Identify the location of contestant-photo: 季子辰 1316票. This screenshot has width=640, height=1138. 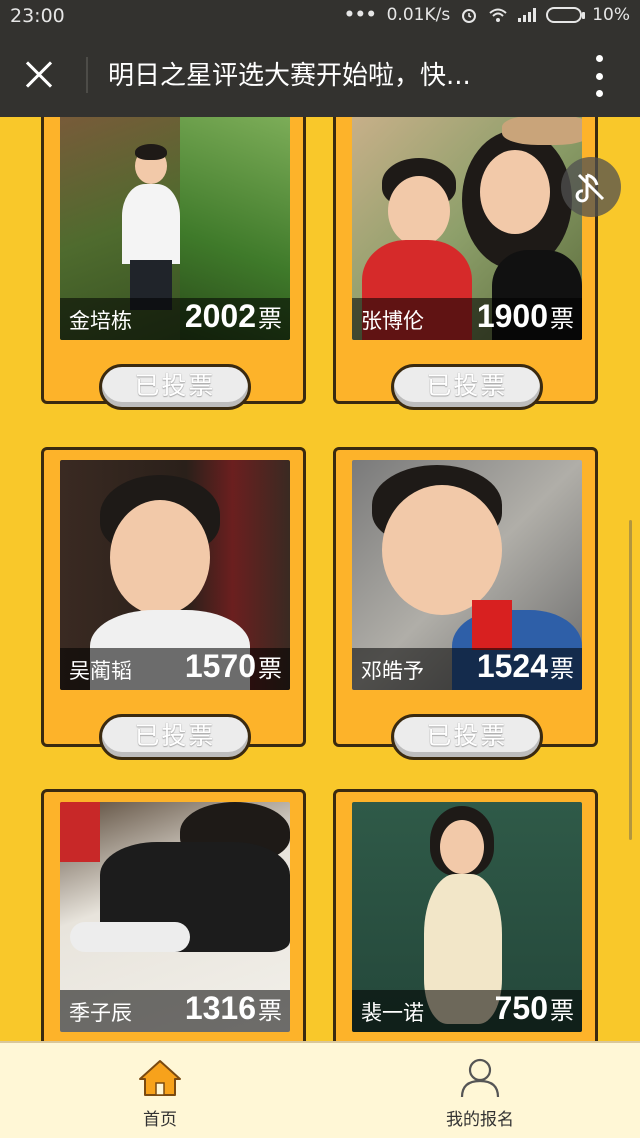
(175, 917).